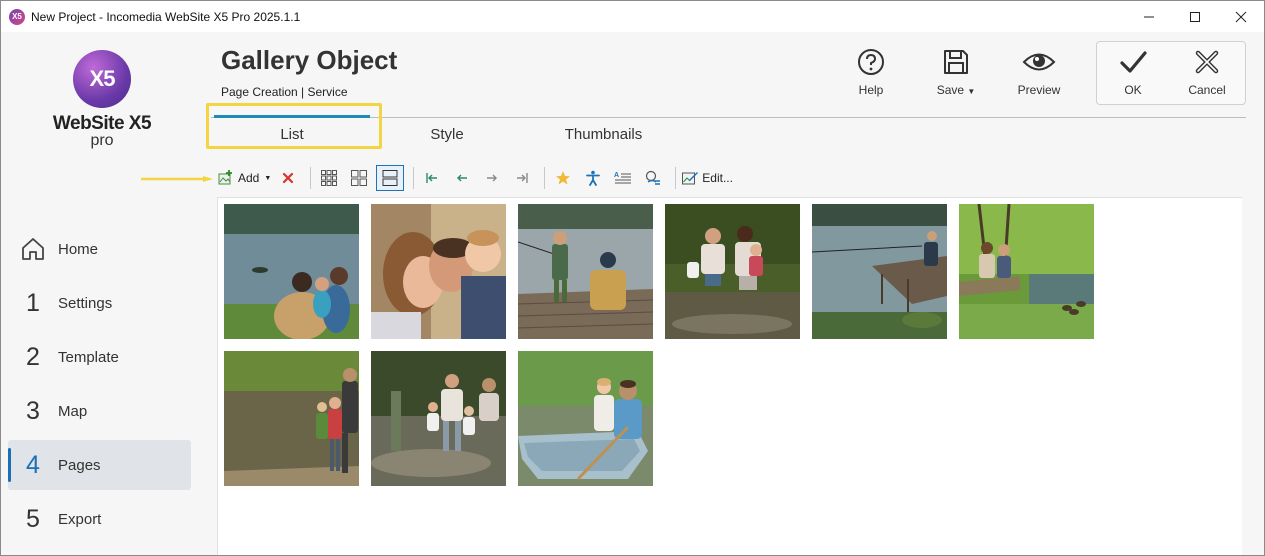  I want to click on move-next-button, so click(492, 178).